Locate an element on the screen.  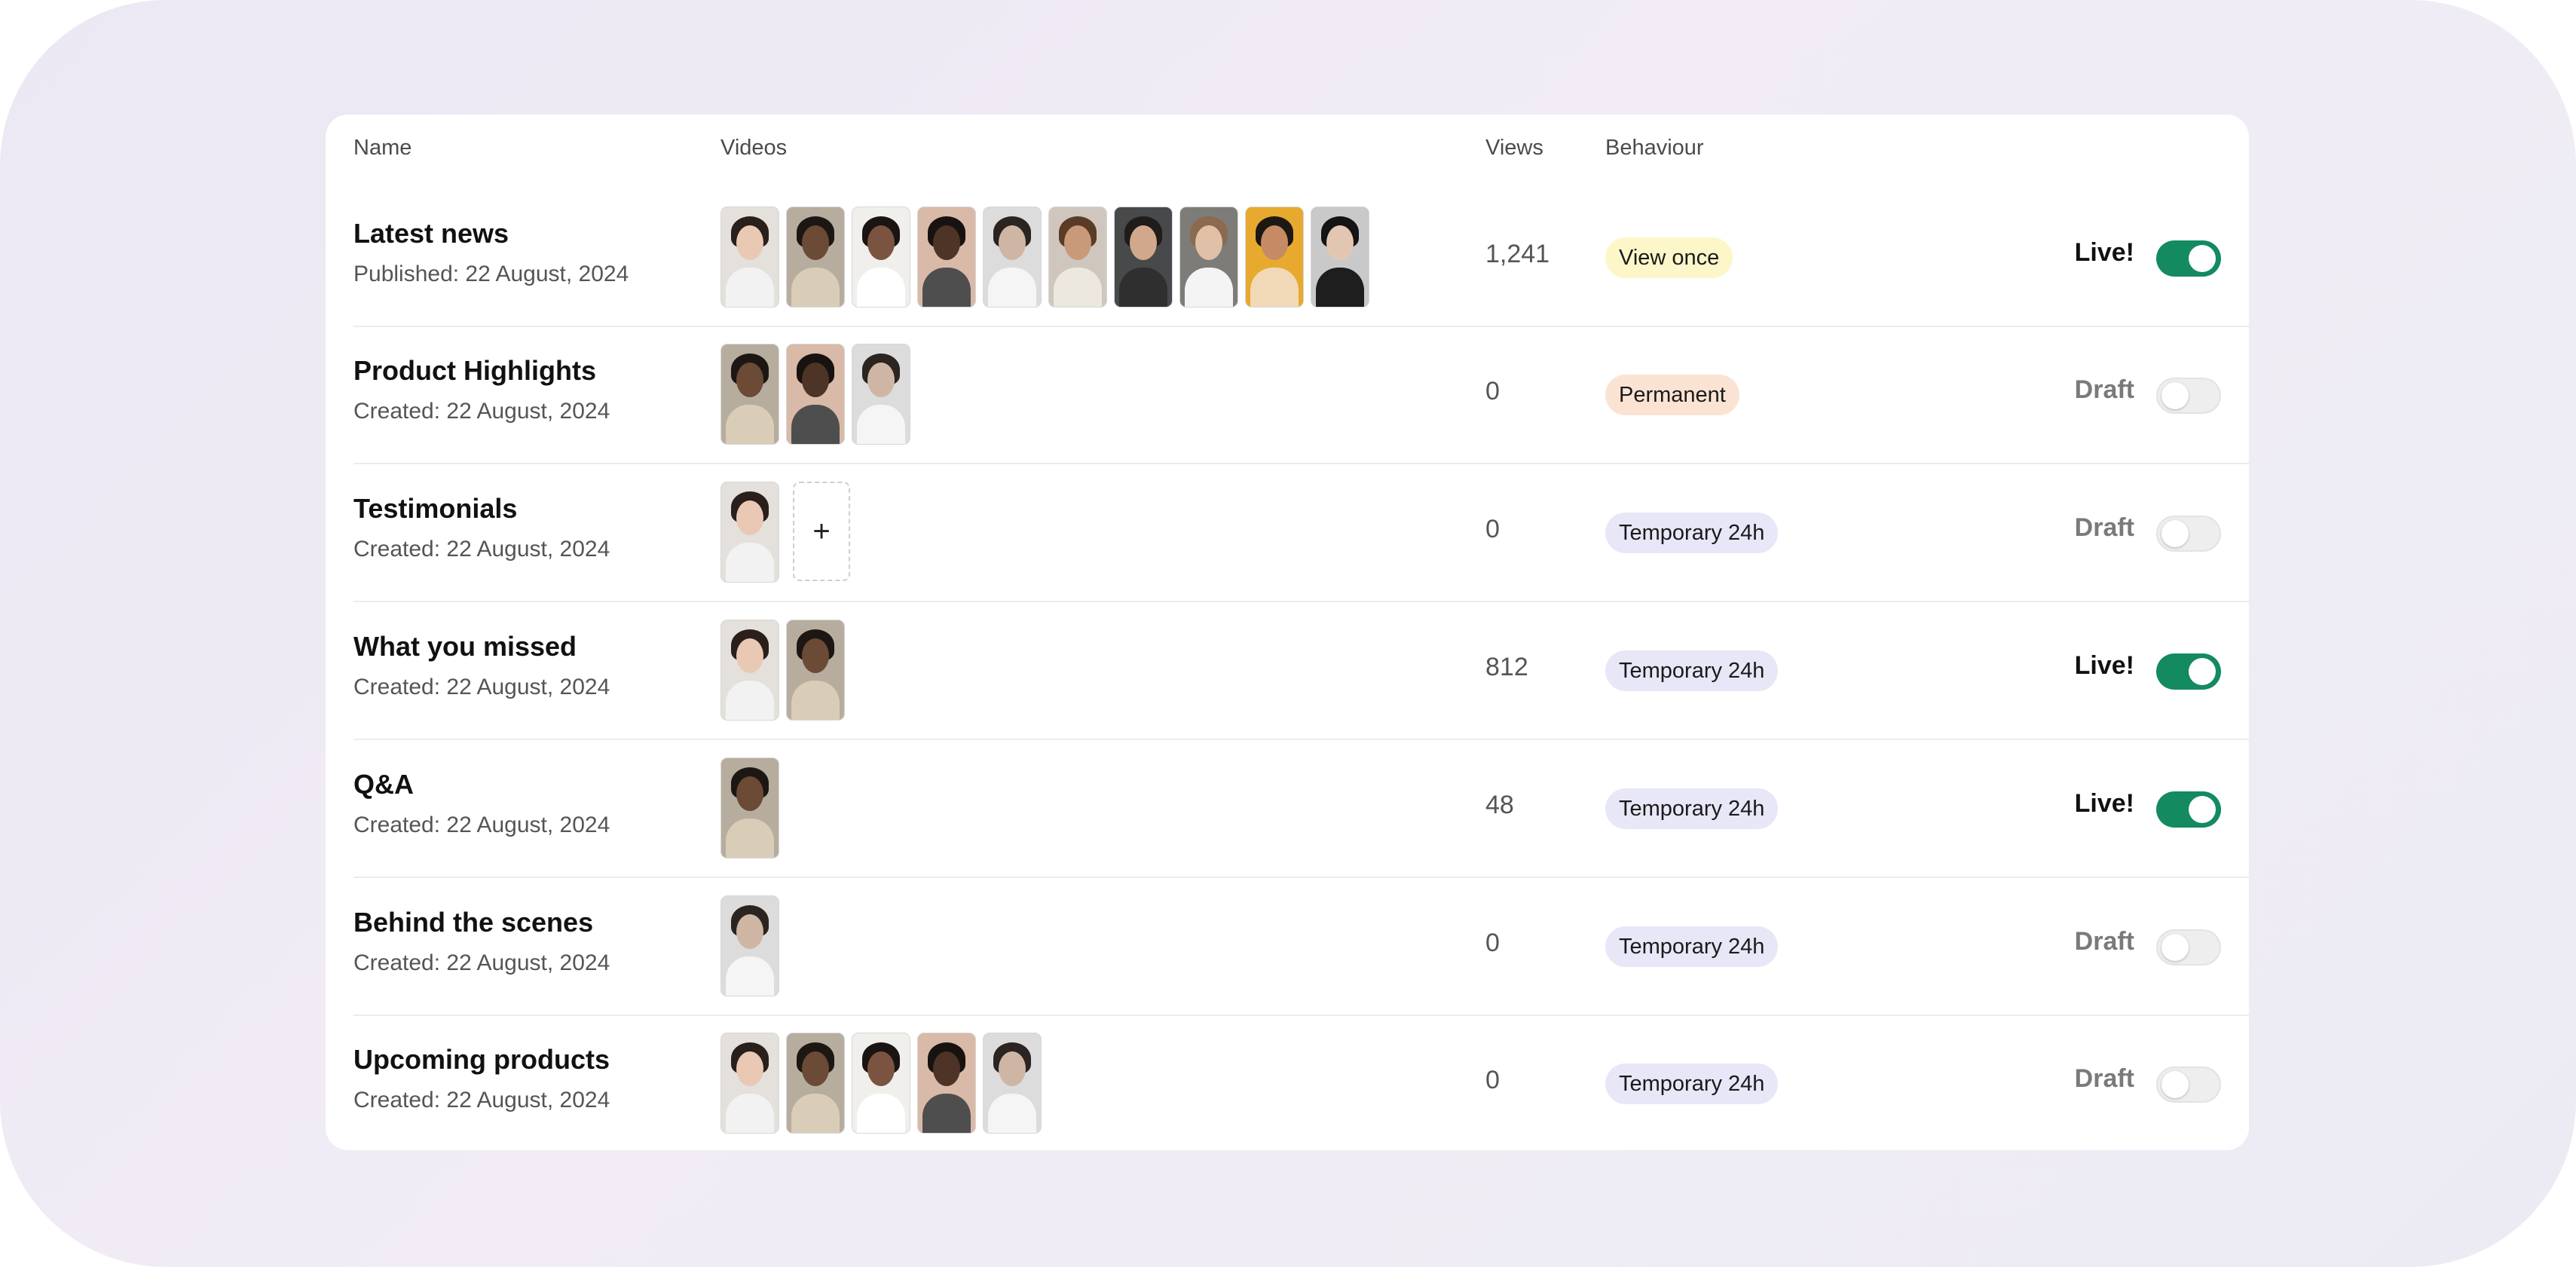
column-header-videos: Videos is located at coordinates (753, 148).